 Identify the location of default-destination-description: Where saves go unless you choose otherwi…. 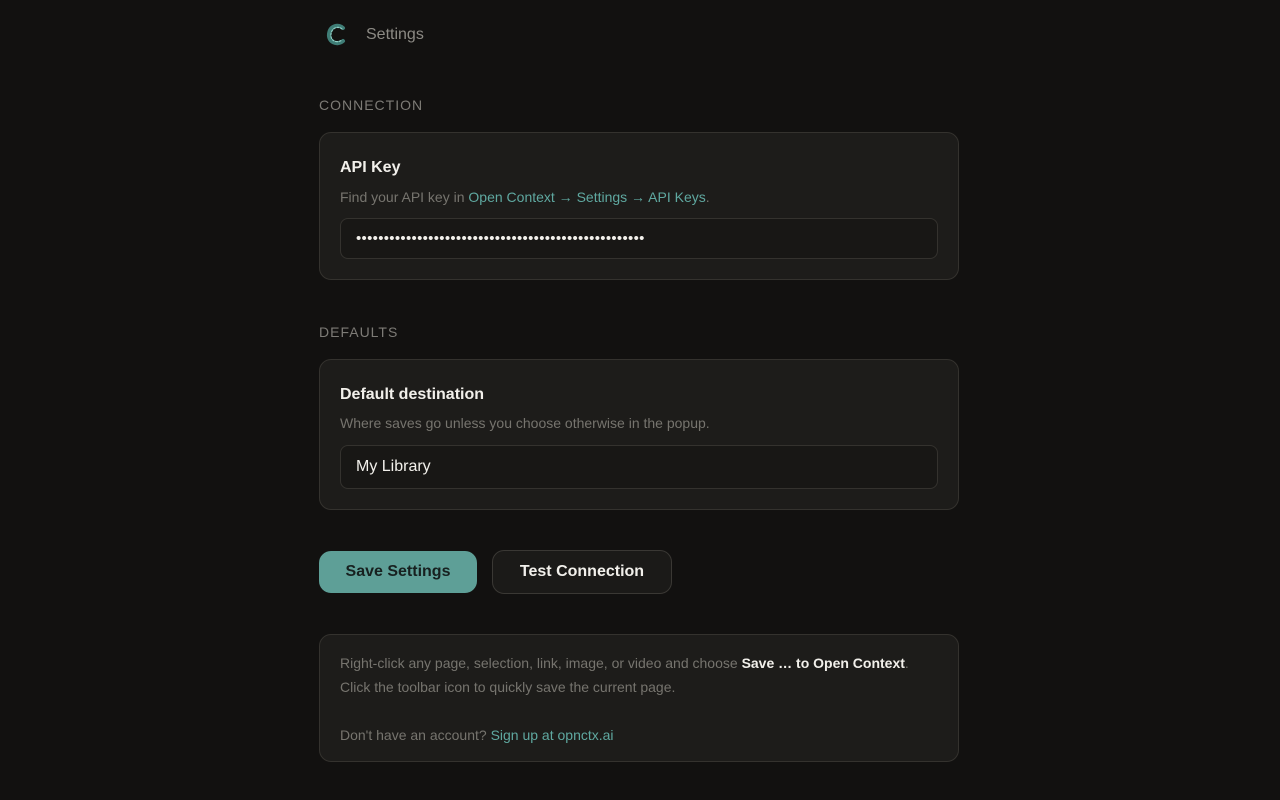
(525, 423).